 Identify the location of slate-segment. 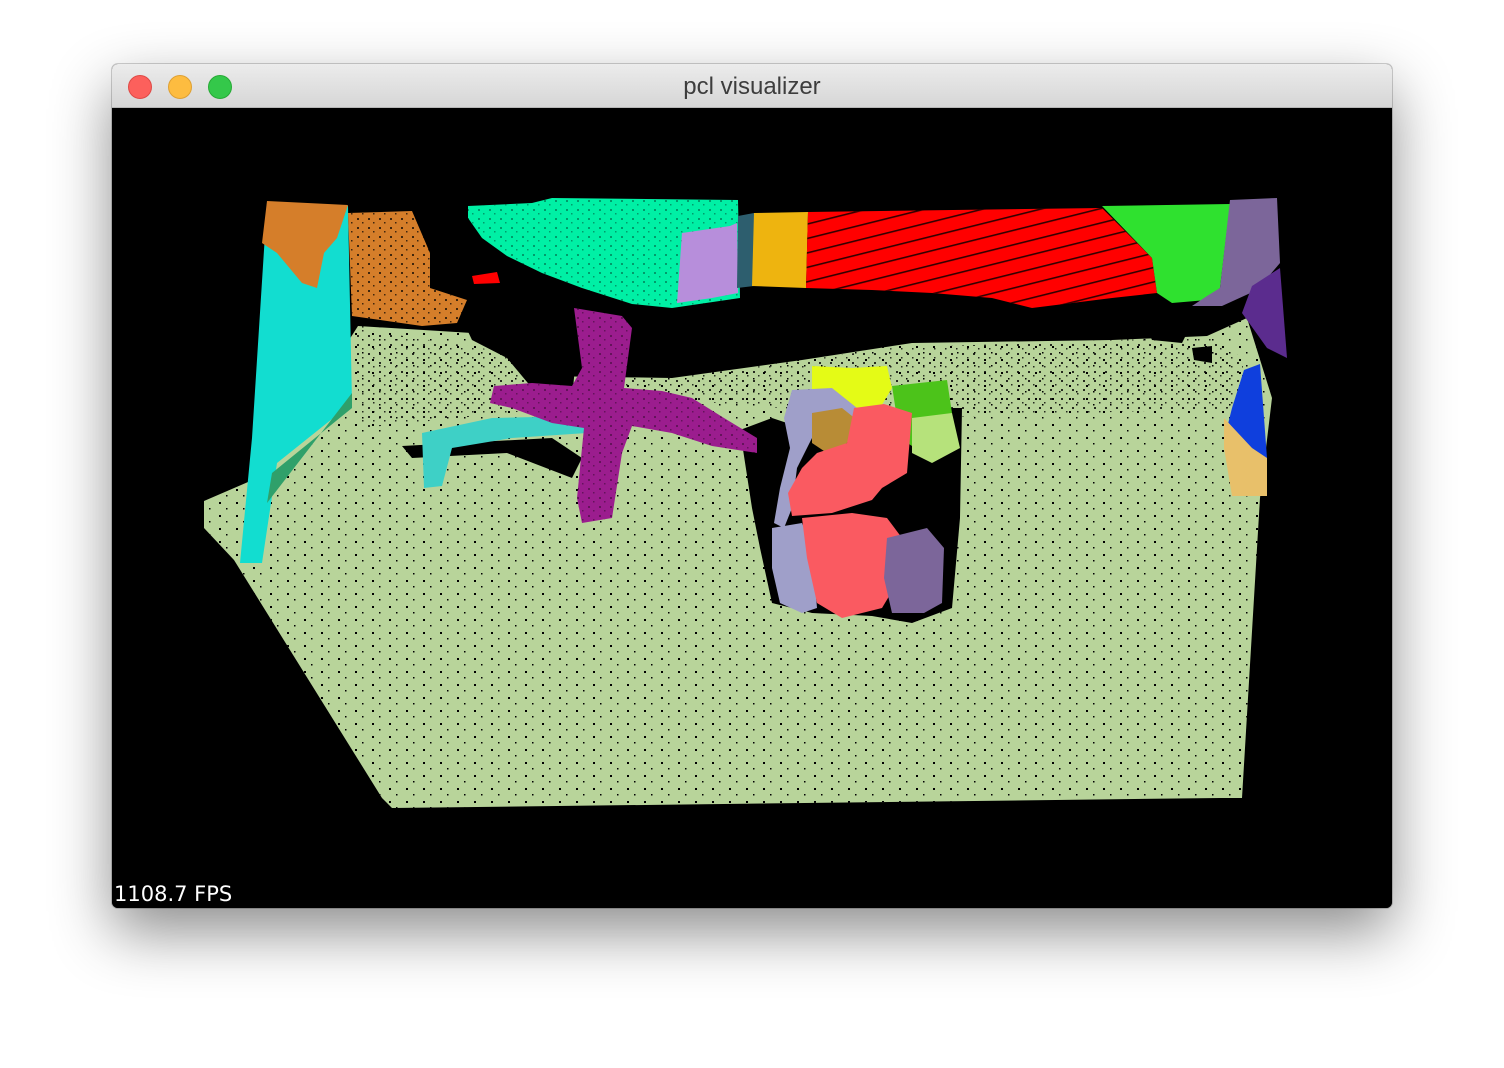
(745, 250).